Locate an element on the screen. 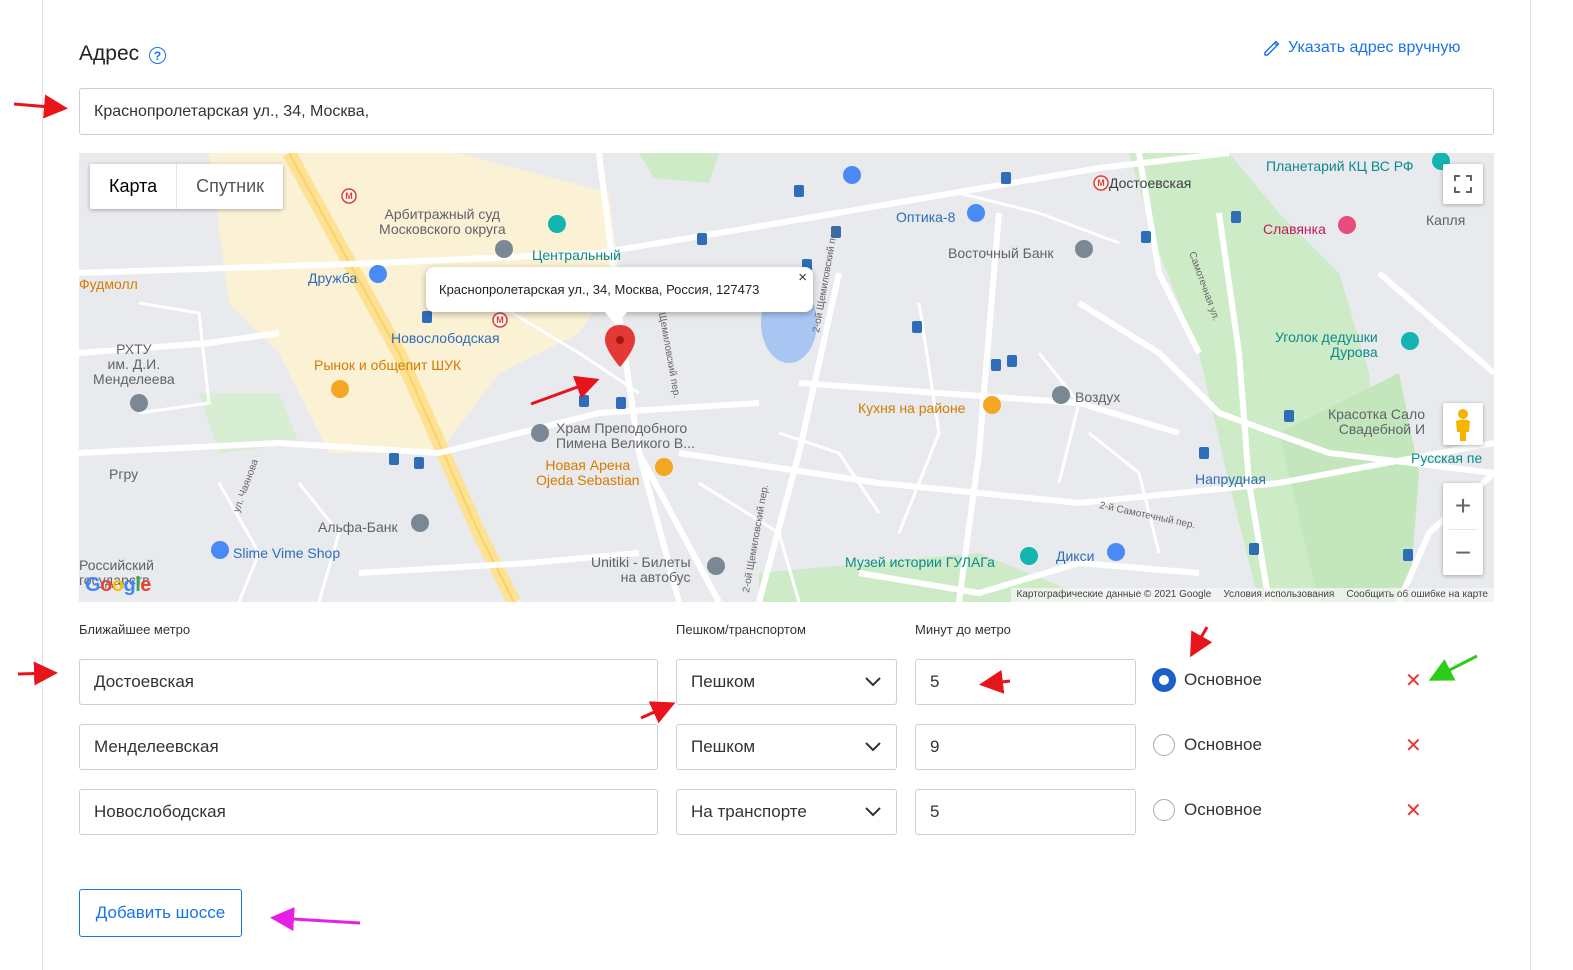 The image size is (1573, 970). help-icon: ? is located at coordinates (157, 55).